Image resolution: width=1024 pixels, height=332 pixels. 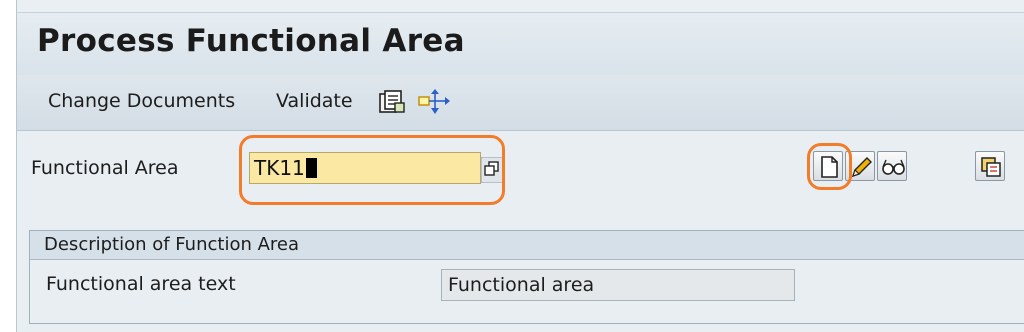 I want to click on hierarchy-icon, so click(x=434, y=102).